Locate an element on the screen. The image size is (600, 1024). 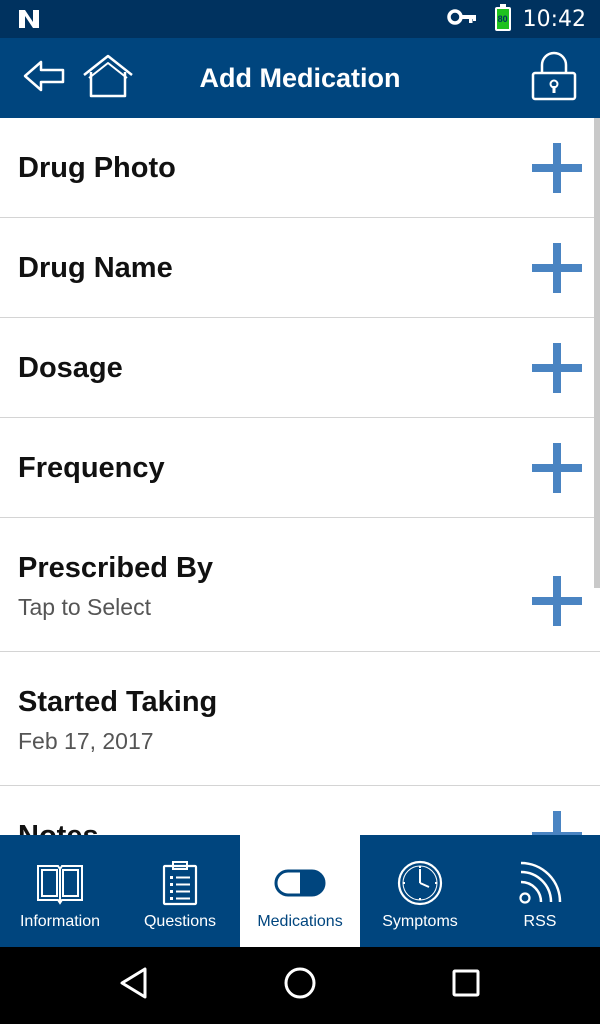
started-taking-value: Feb 17, 2017 is located at coordinates (86, 741).